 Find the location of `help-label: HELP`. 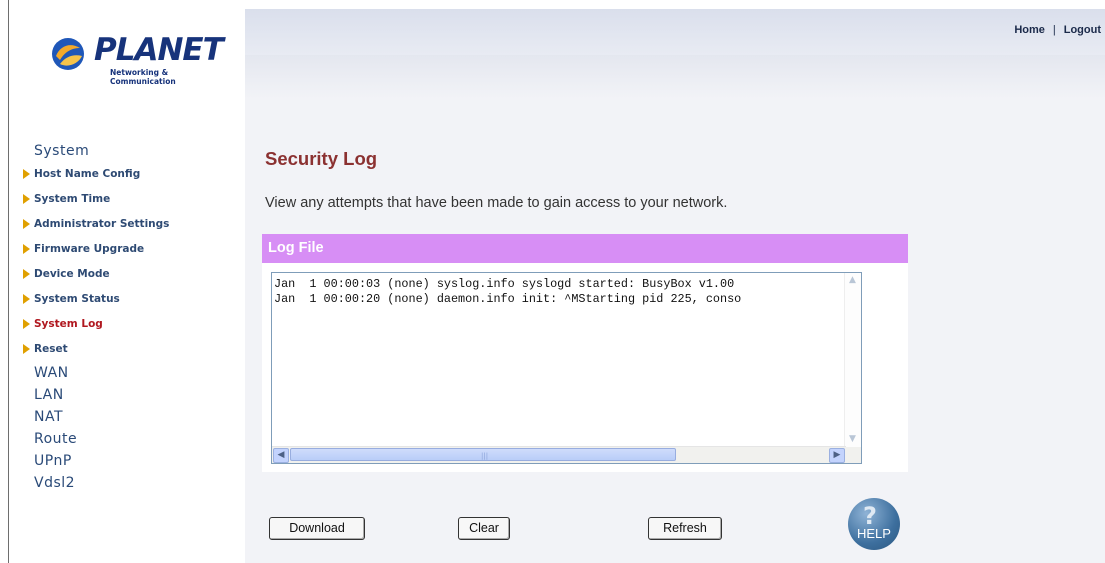

help-label: HELP is located at coordinates (874, 533).